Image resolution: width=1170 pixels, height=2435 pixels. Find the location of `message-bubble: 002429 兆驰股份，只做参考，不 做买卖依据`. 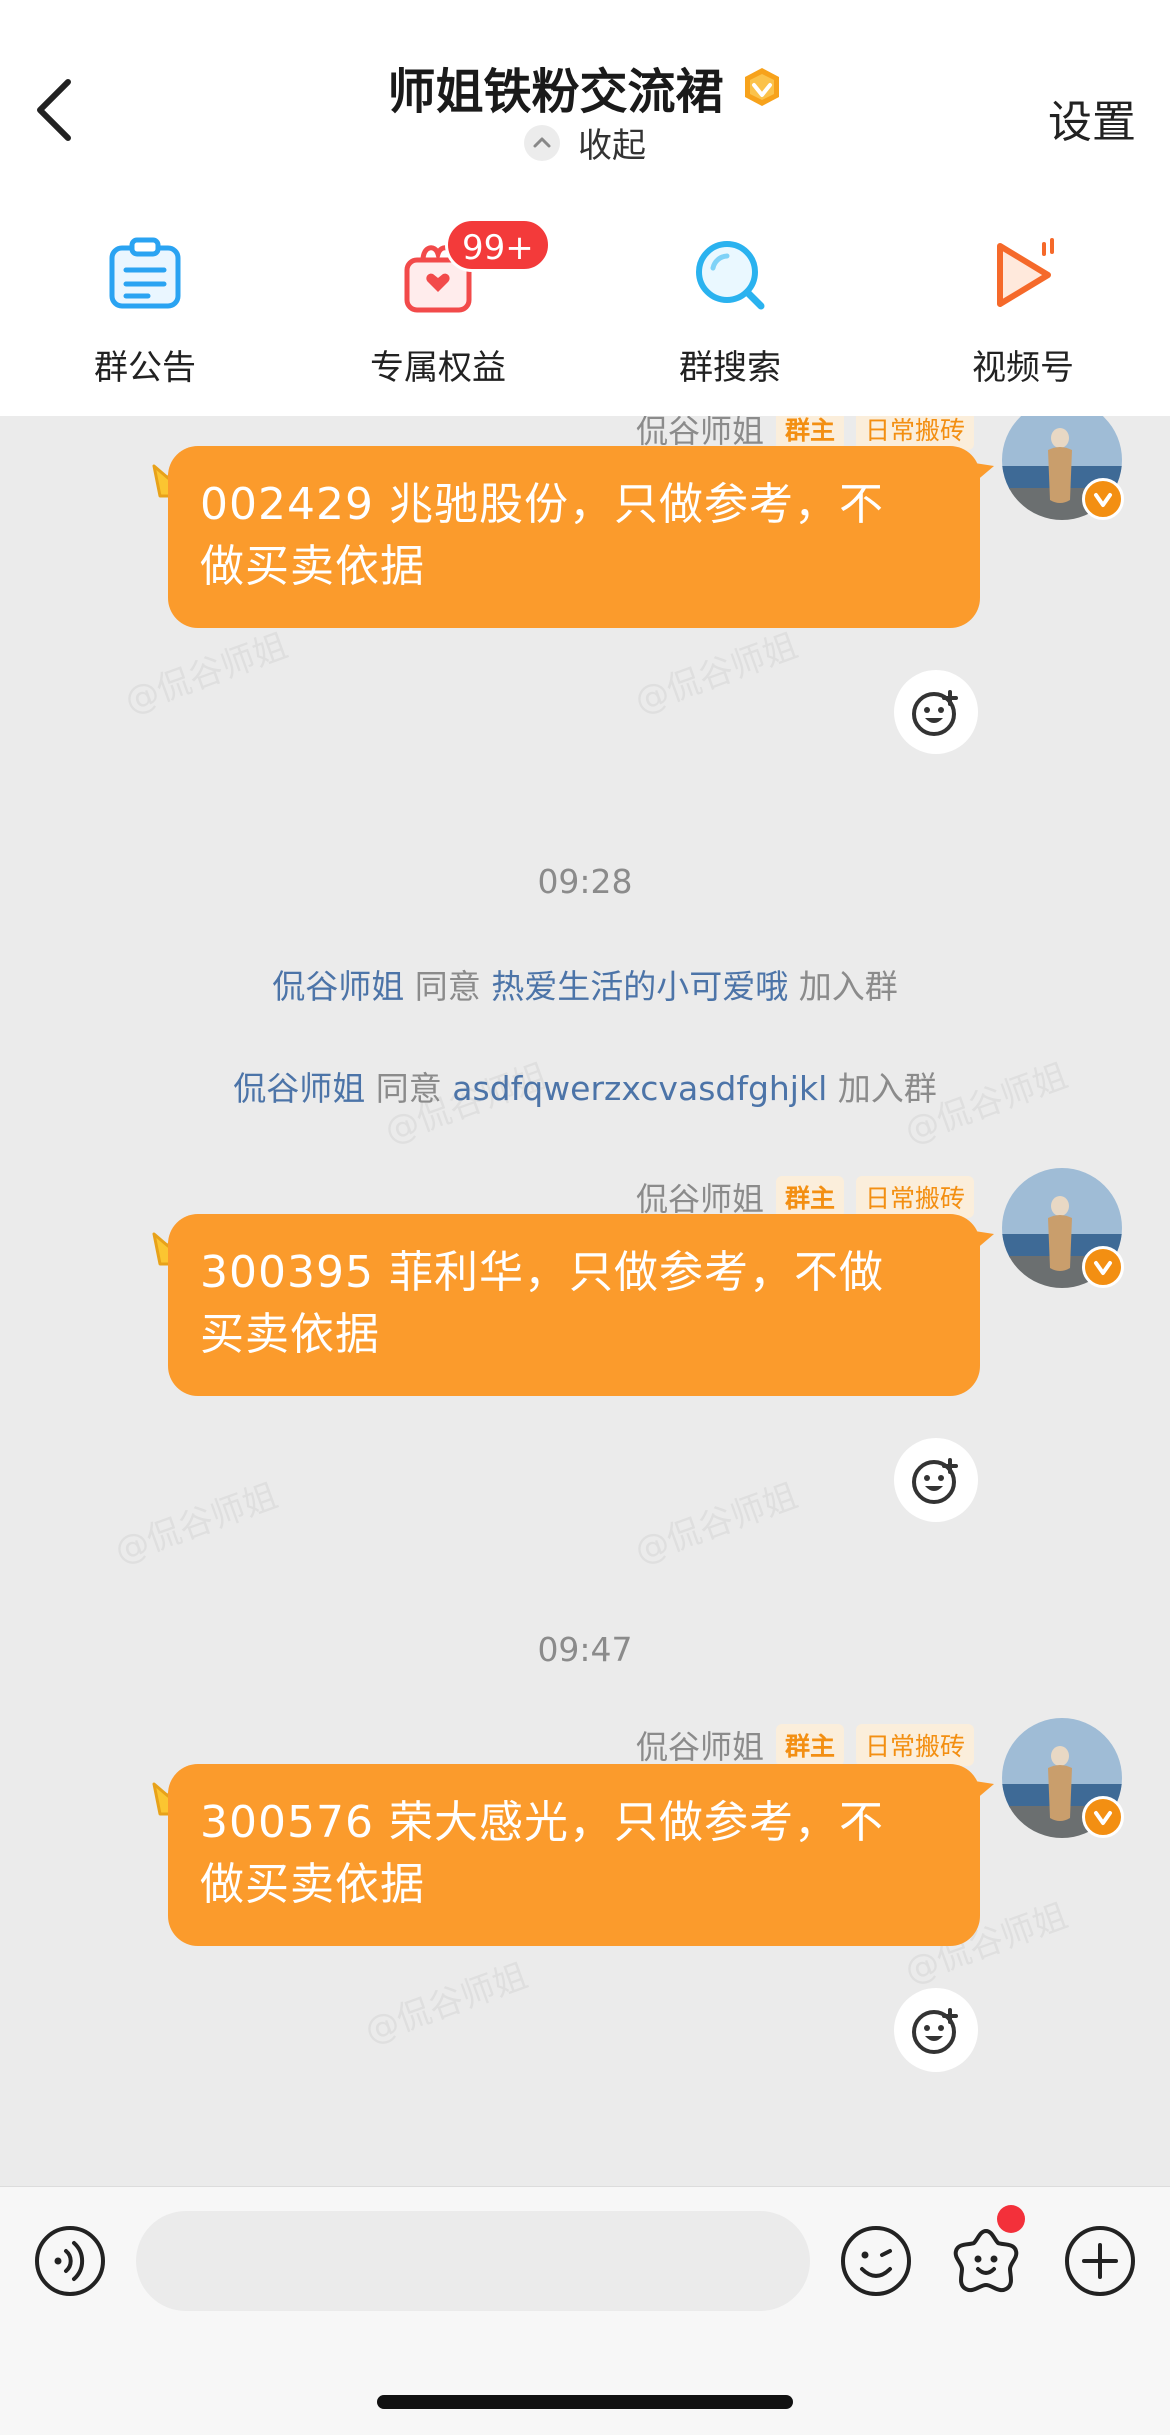

message-bubble: 002429 兆驰股份，只做参考，不 做买卖依据 is located at coordinates (574, 537).